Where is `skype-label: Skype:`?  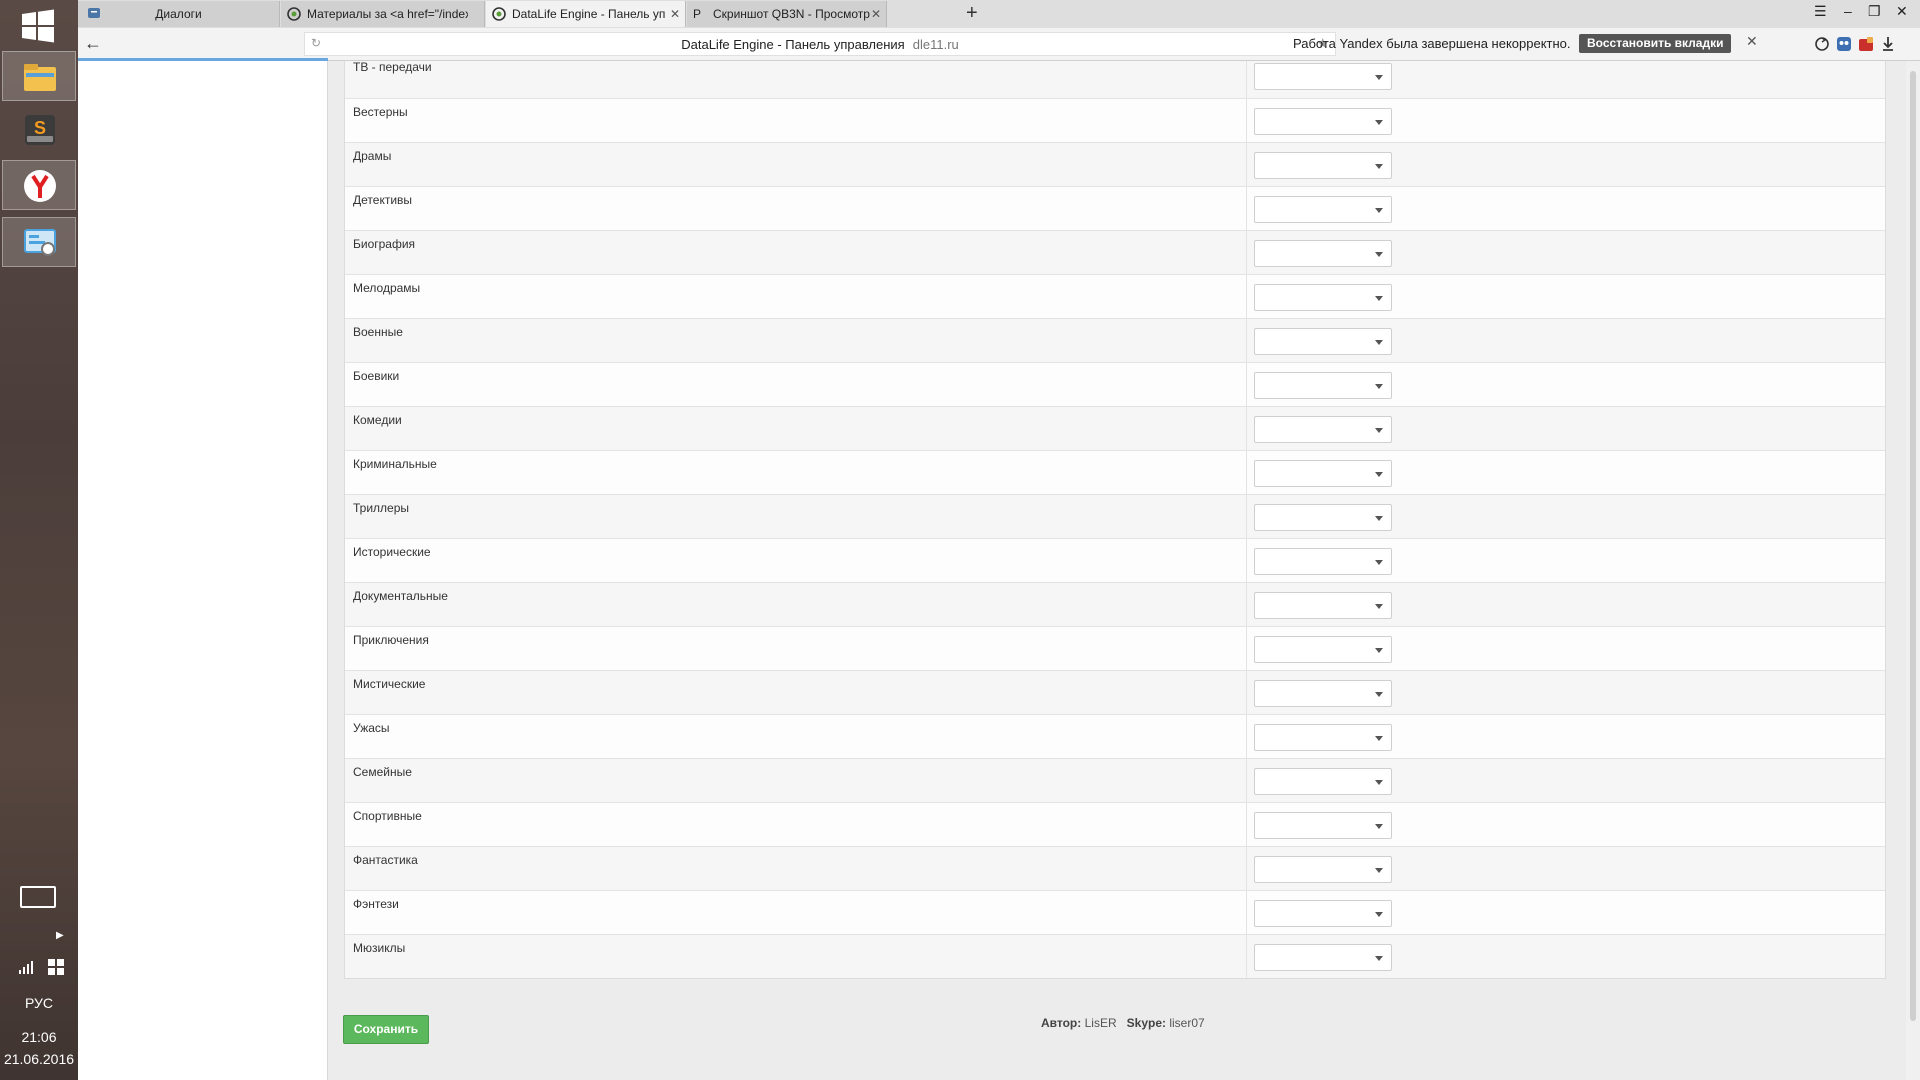 skype-label: Skype: is located at coordinates (1146, 1023).